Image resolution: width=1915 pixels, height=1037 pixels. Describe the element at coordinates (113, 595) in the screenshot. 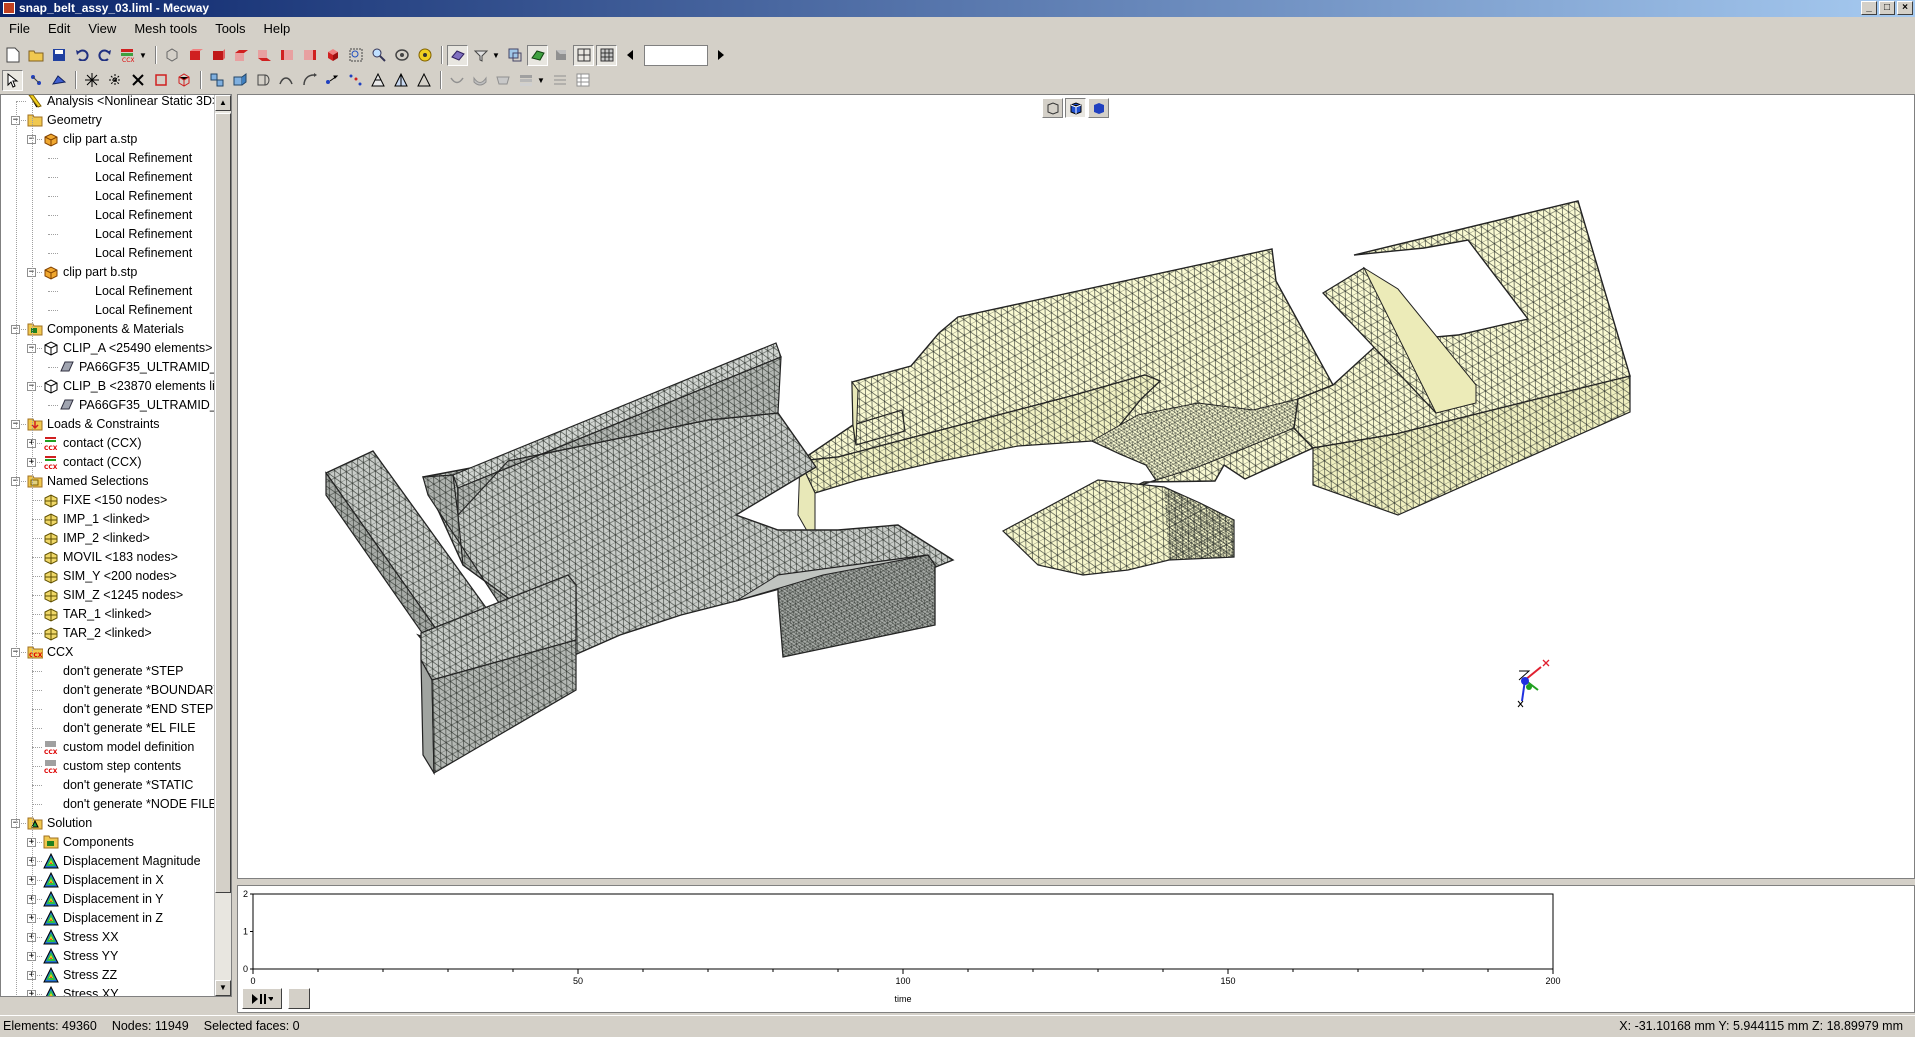

I see `tree-item-sim-z-1245-nodes: SIM_Z <1245 nodes>` at that location.